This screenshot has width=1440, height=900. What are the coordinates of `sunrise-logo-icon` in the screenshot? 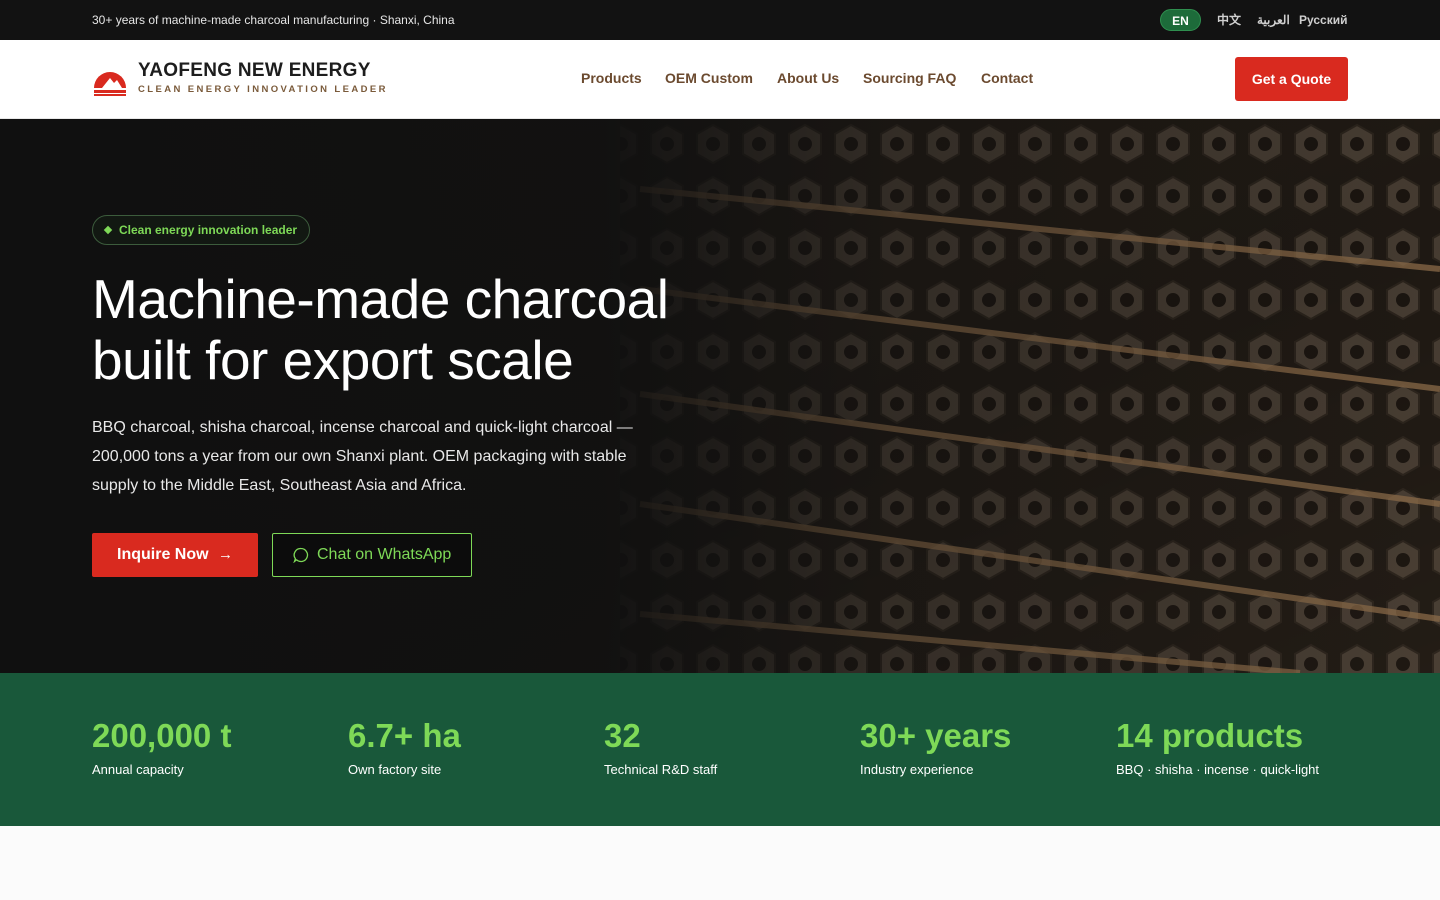 It's located at (110, 80).